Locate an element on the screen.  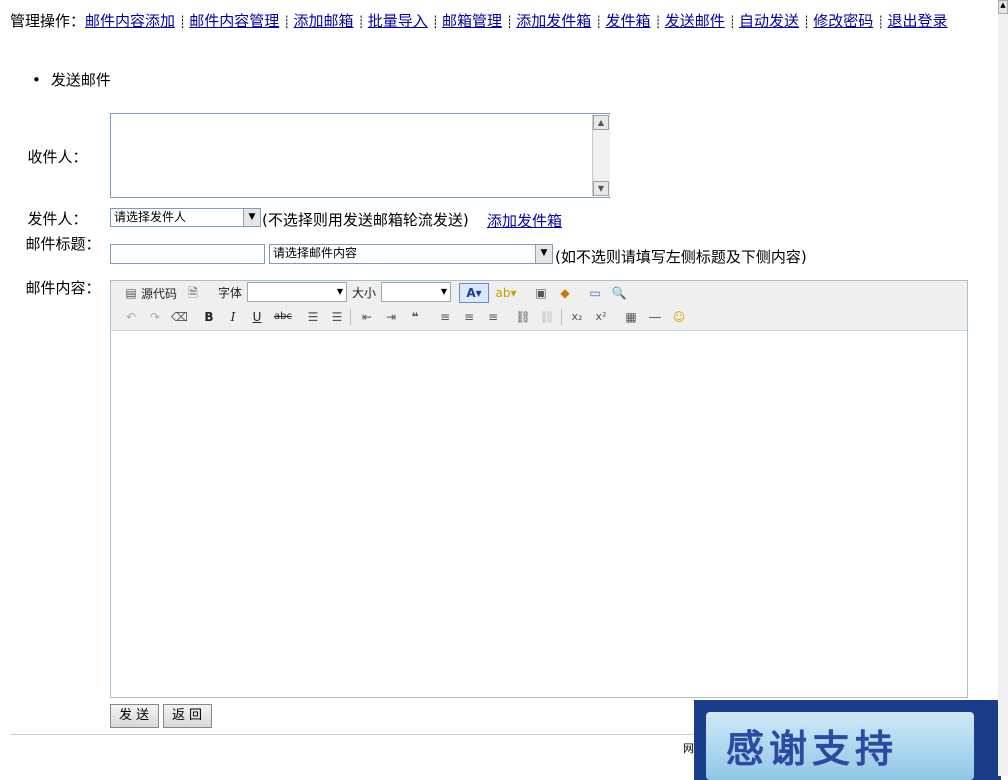
align-left-icon: ≡ is located at coordinates (445, 317).